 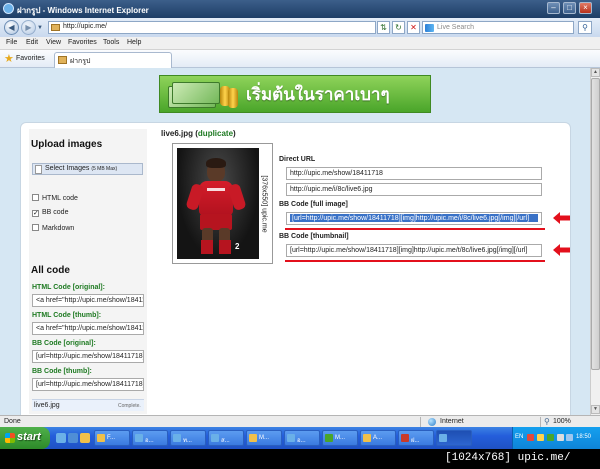 I want to click on security-zone: Internet, so click(x=452, y=421).